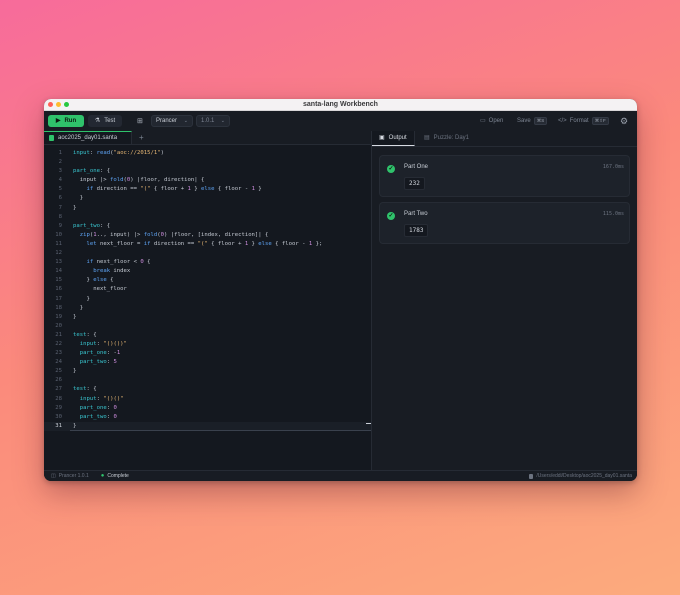  I want to click on output-tabs: ▣ Output ▤ Puzzle: Day1, so click(504, 139).